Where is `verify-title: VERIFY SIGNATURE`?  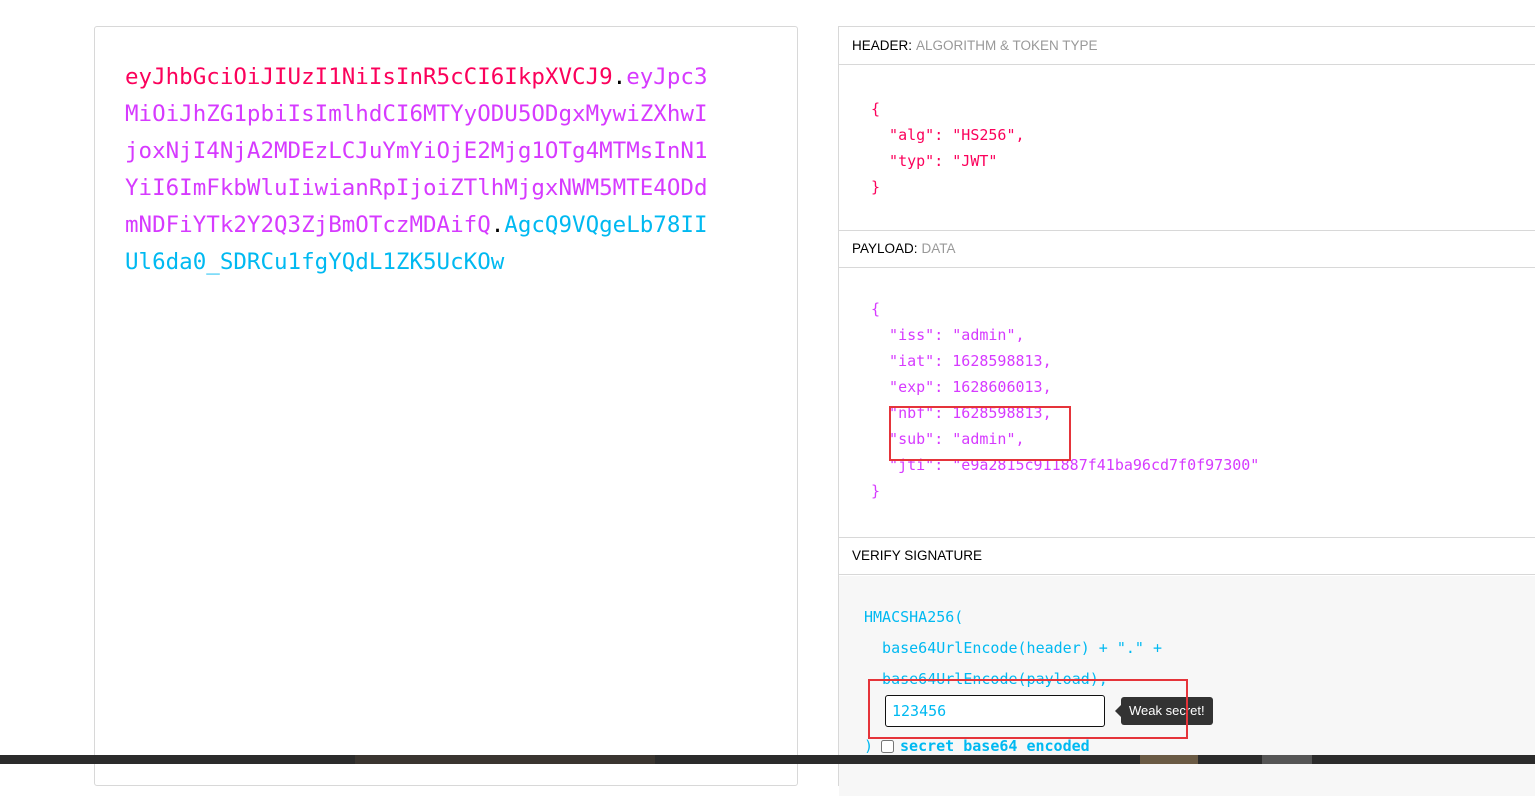 verify-title: VERIFY SIGNATURE is located at coordinates (917, 555).